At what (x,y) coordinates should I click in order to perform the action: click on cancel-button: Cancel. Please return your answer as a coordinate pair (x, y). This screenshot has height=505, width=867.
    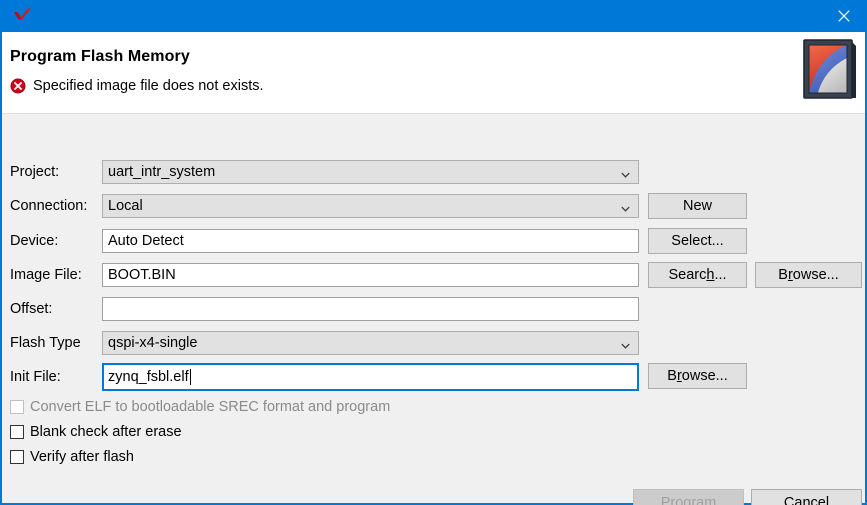
    Looking at the image, I should click on (806, 497).